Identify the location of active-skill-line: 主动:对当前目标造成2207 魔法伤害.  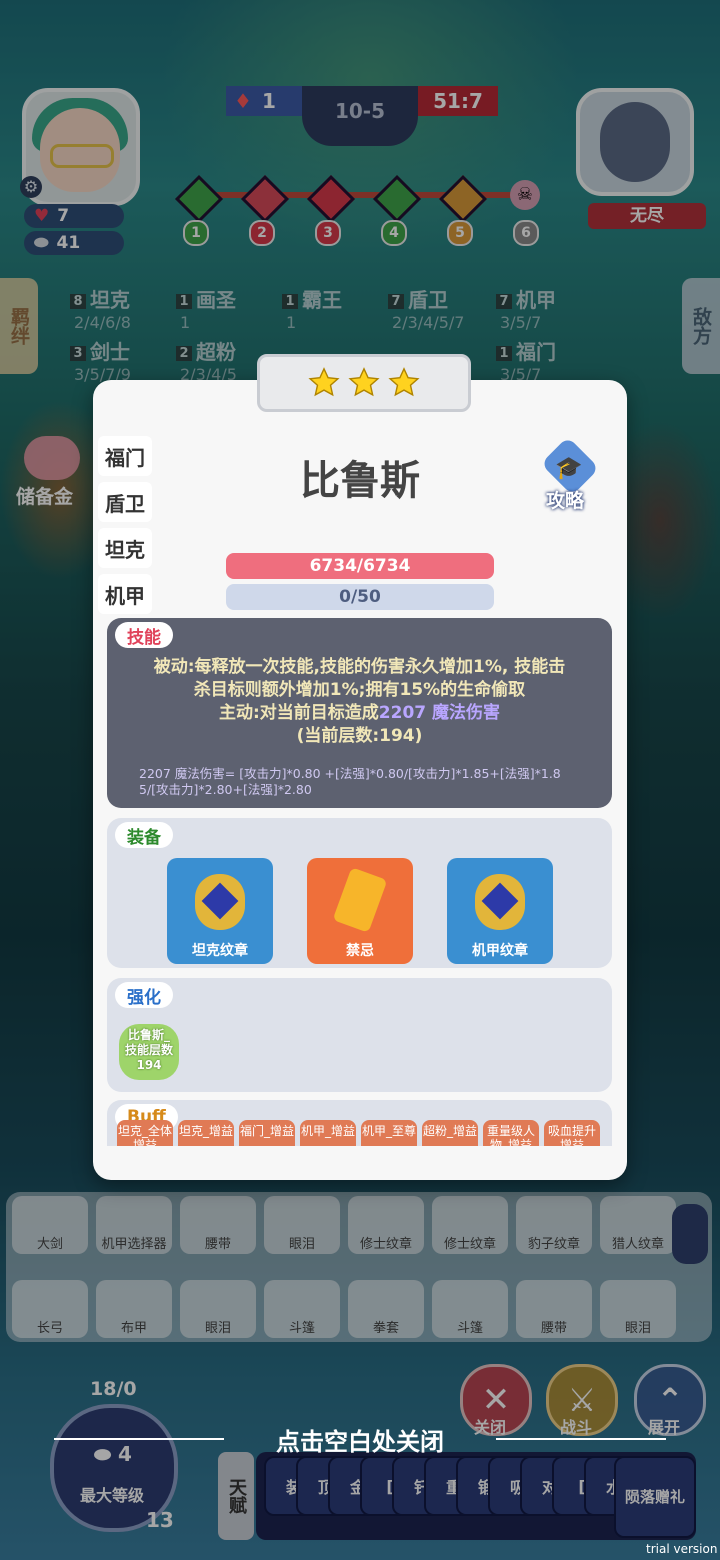
(359, 713).